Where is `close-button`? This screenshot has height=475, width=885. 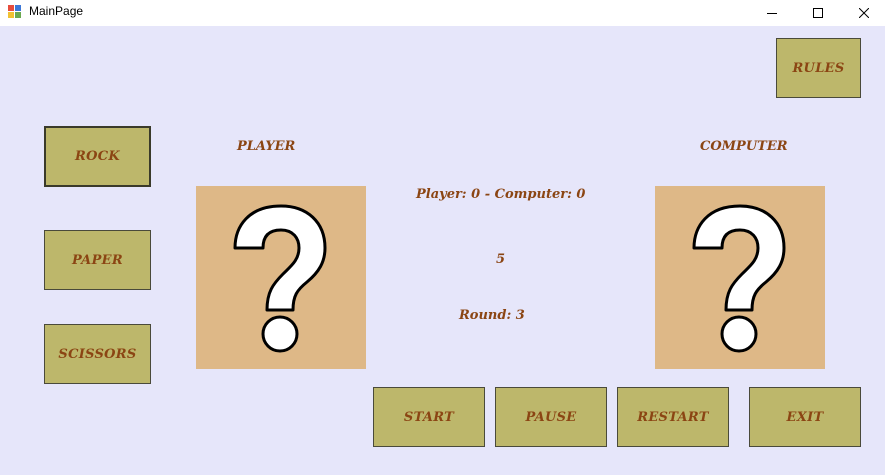 close-button is located at coordinates (863, 13).